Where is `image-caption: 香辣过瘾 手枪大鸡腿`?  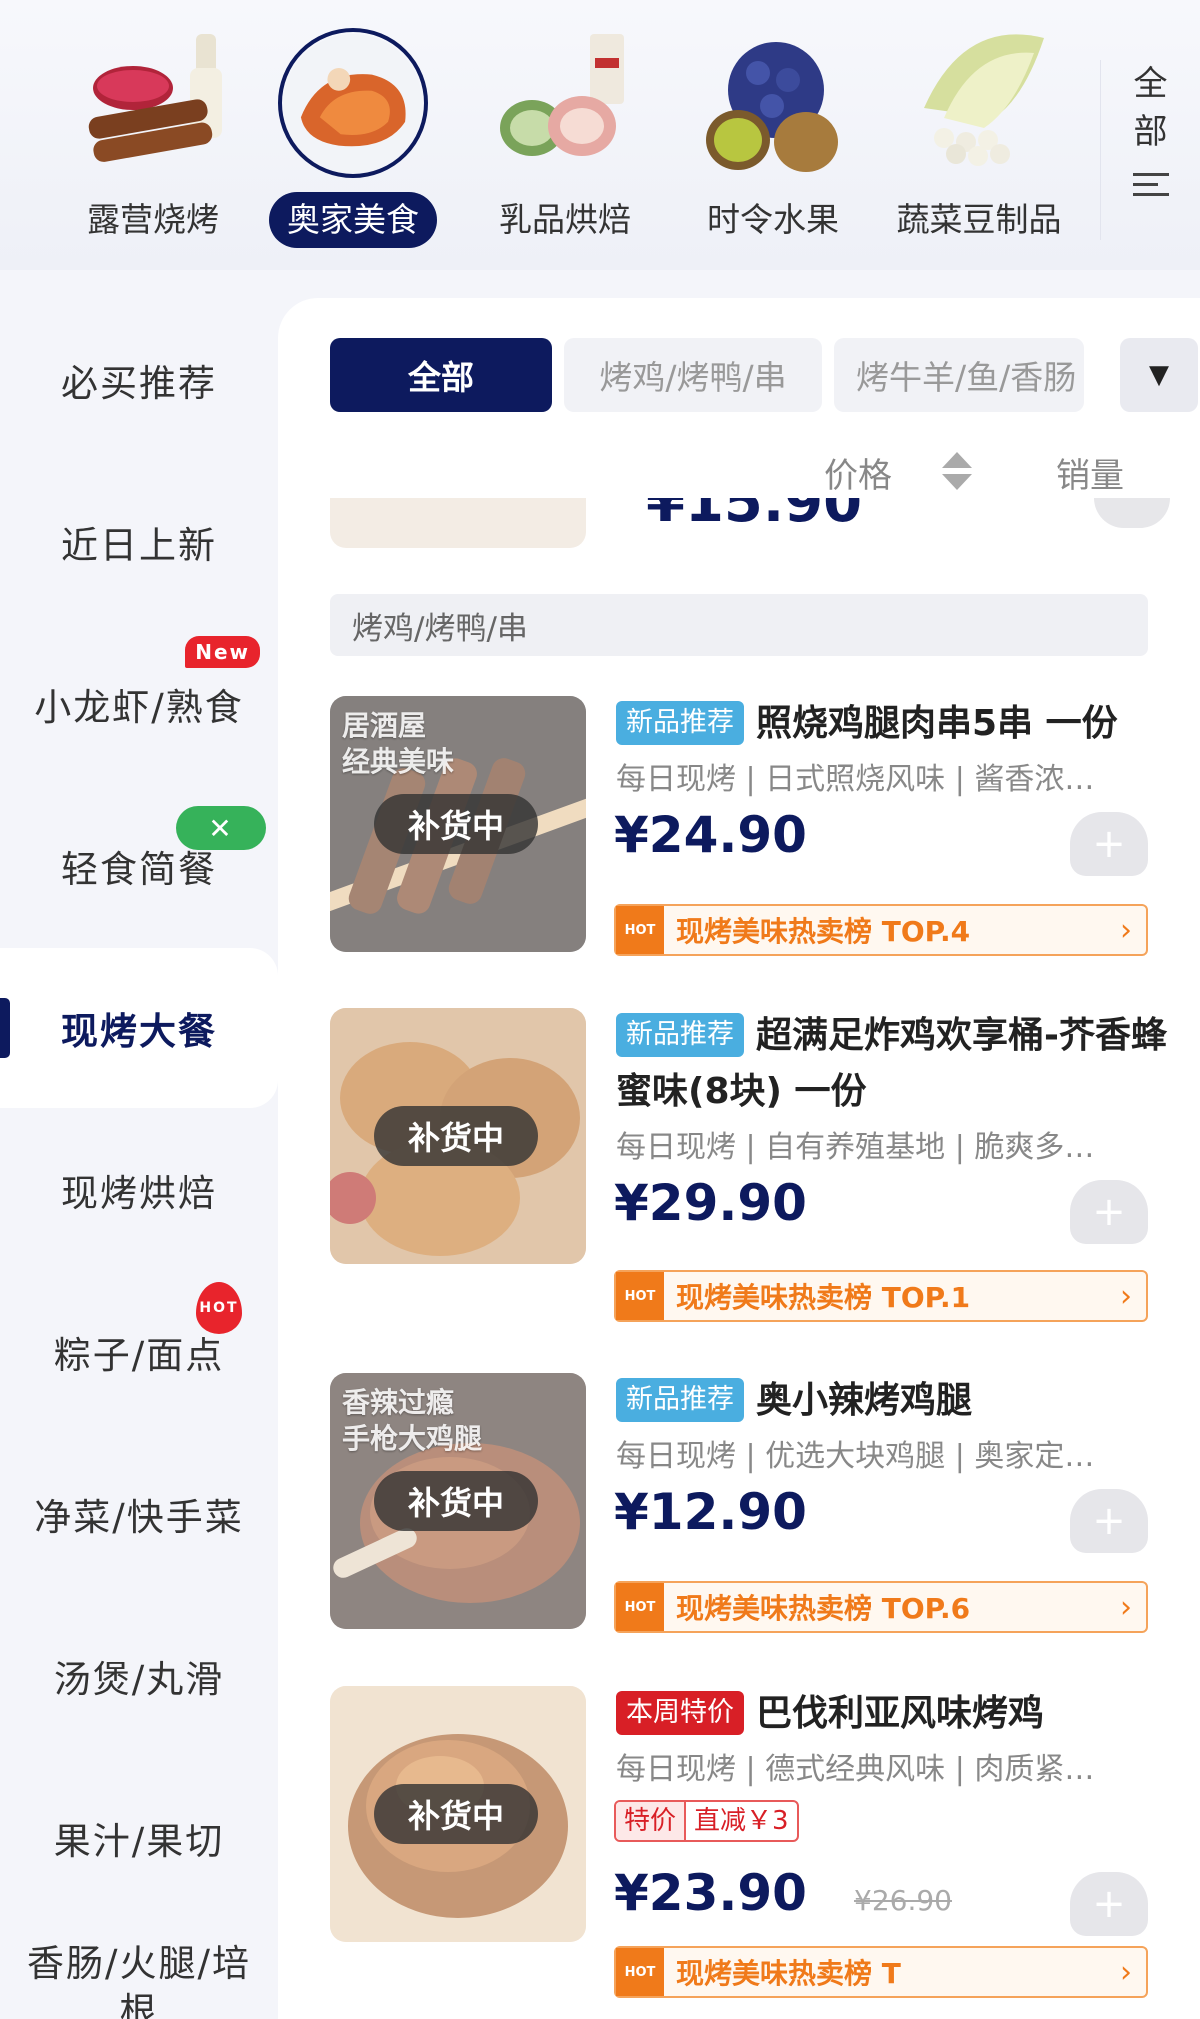 image-caption: 香辣过瘾 手枪大鸡腿 is located at coordinates (412, 1420).